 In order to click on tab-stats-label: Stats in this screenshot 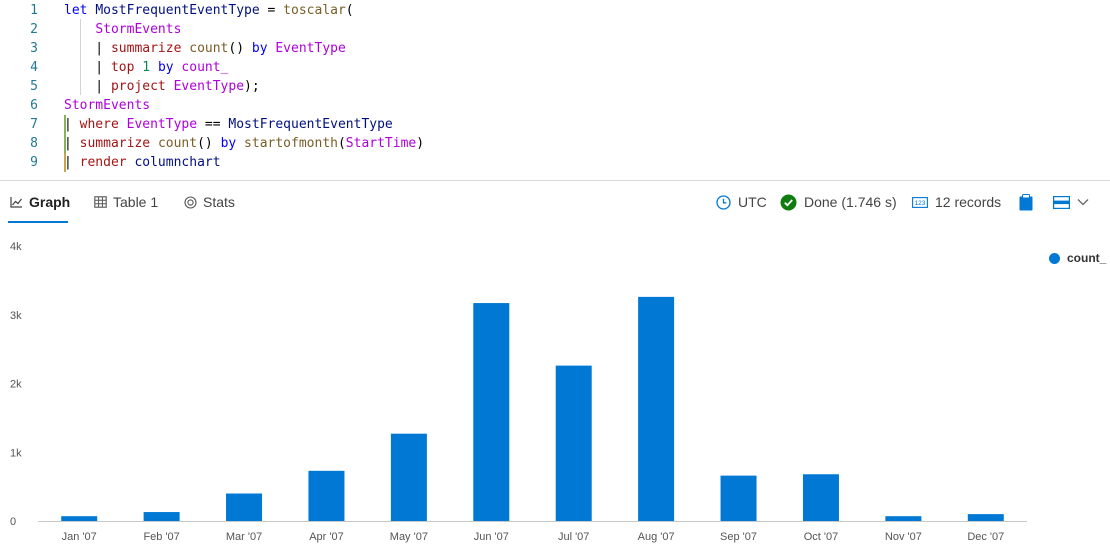, I will do `click(219, 202)`.